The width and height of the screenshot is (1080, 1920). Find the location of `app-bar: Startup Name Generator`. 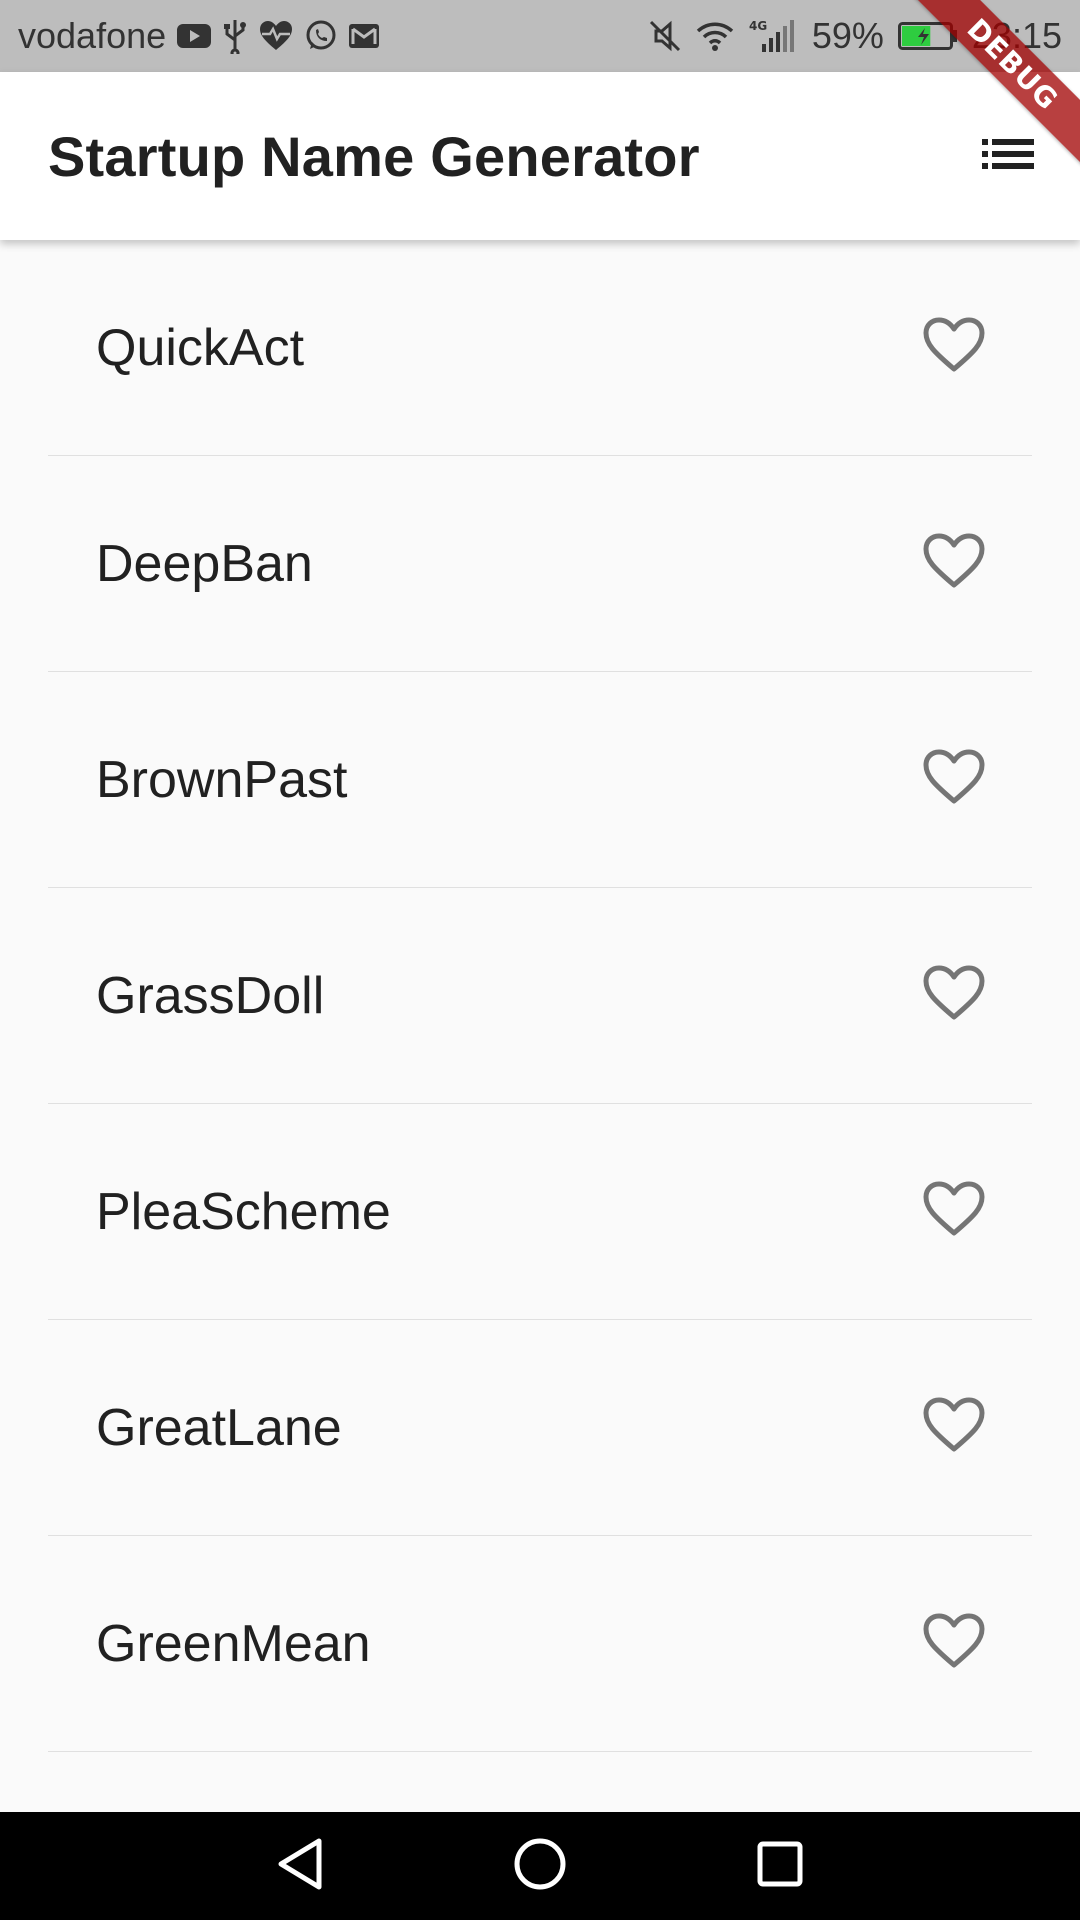

app-bar: Startup Name Generator is located at coordinates (540, 156).